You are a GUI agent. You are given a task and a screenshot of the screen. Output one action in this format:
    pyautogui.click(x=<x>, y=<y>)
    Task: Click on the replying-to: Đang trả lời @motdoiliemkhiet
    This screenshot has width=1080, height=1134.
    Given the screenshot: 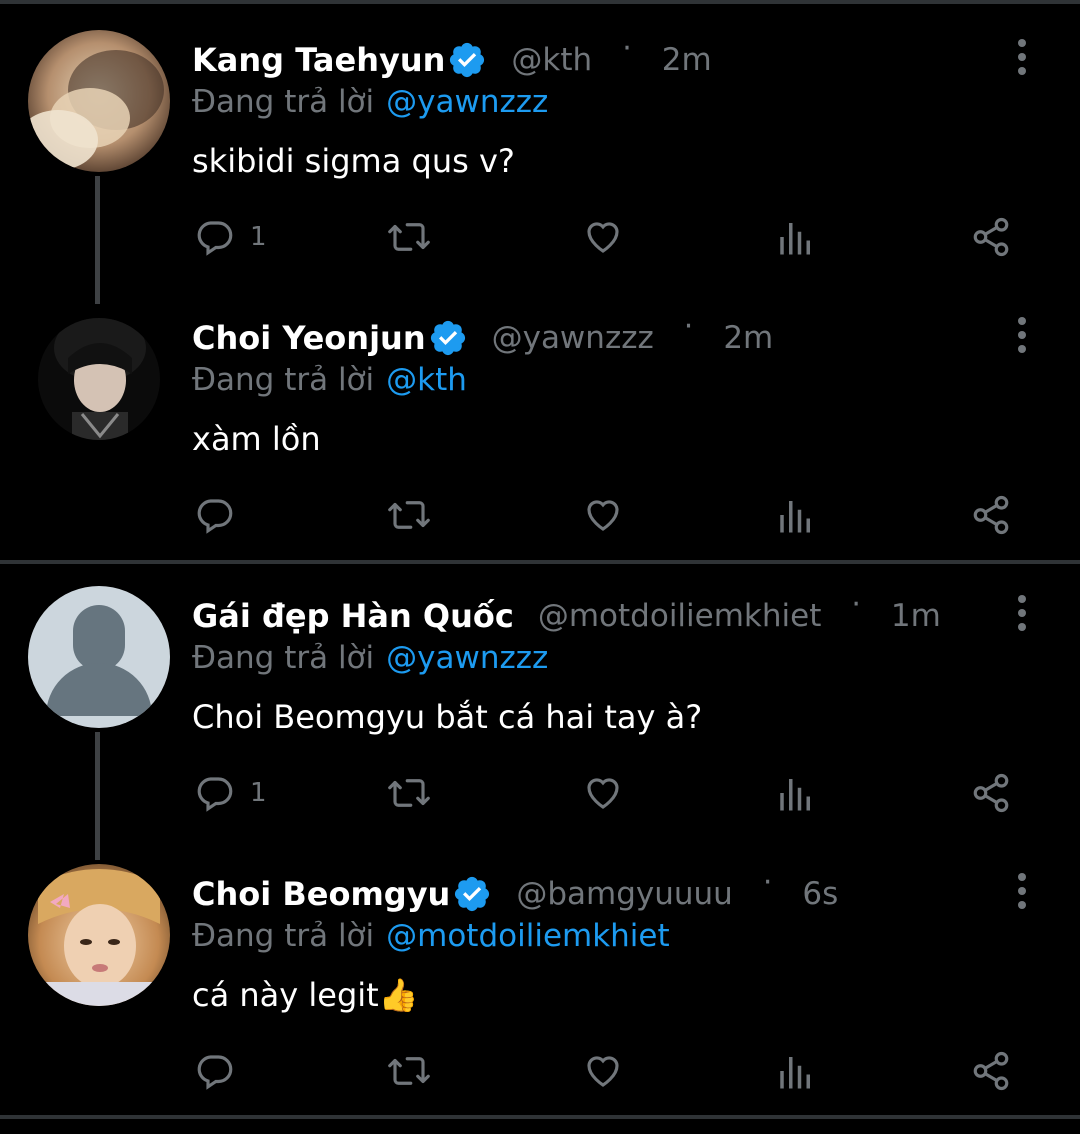 What is the action you would take?
    pyautogui.click(x=431, y=936)
    